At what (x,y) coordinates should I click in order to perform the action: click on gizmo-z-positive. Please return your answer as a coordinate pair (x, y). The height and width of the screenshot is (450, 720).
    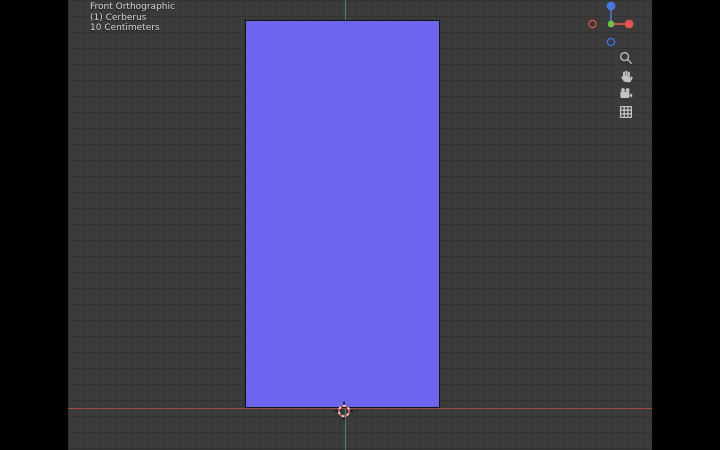
    Looking at the image, I should click on (611, 6).